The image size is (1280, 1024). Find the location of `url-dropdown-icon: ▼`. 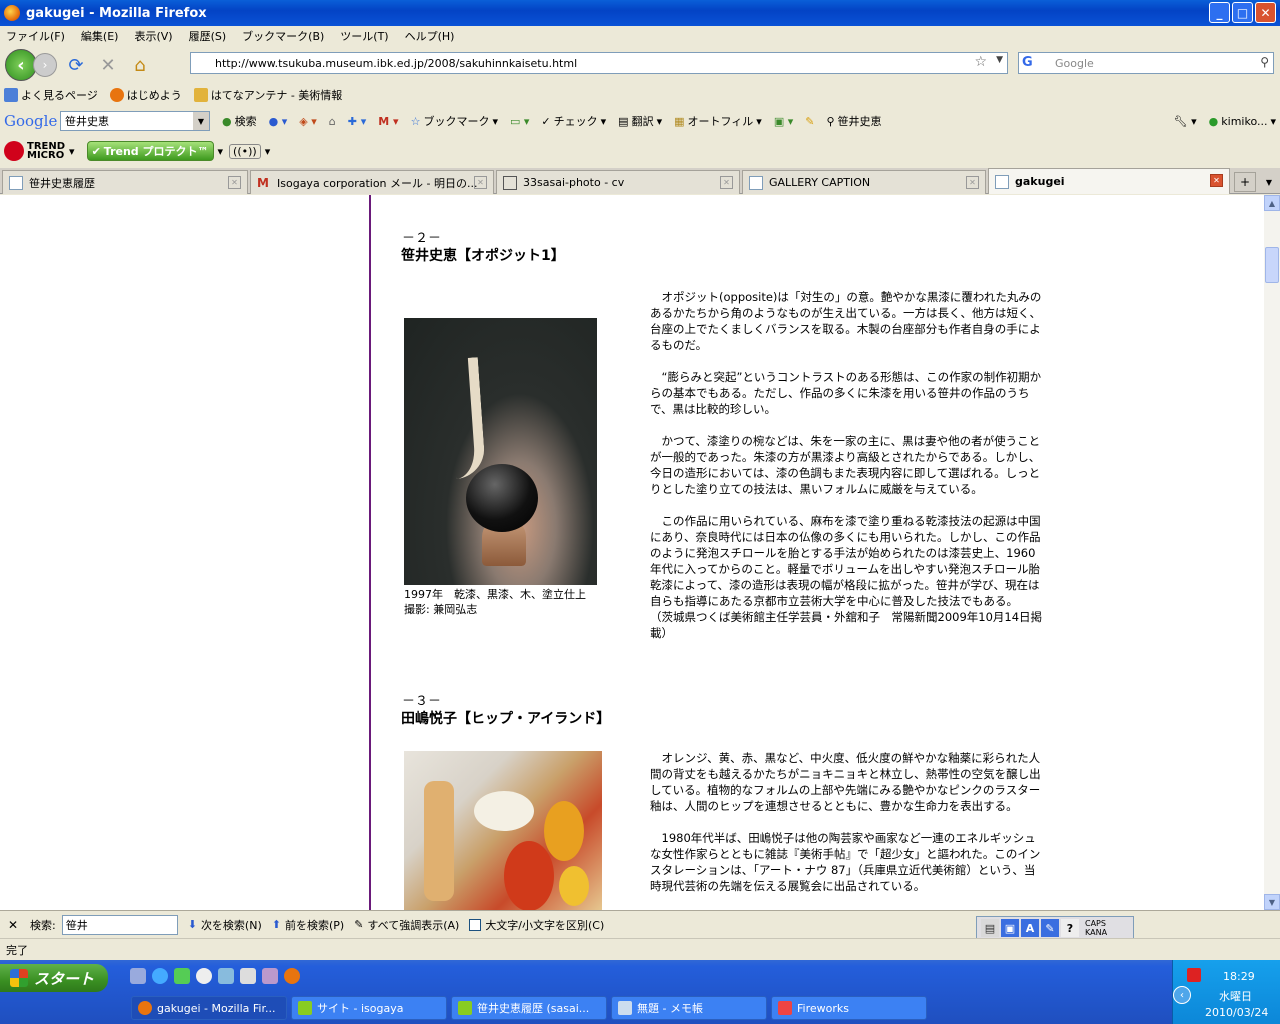

url-dropdown-icon: ▼ is located at coordinates (999, 60).